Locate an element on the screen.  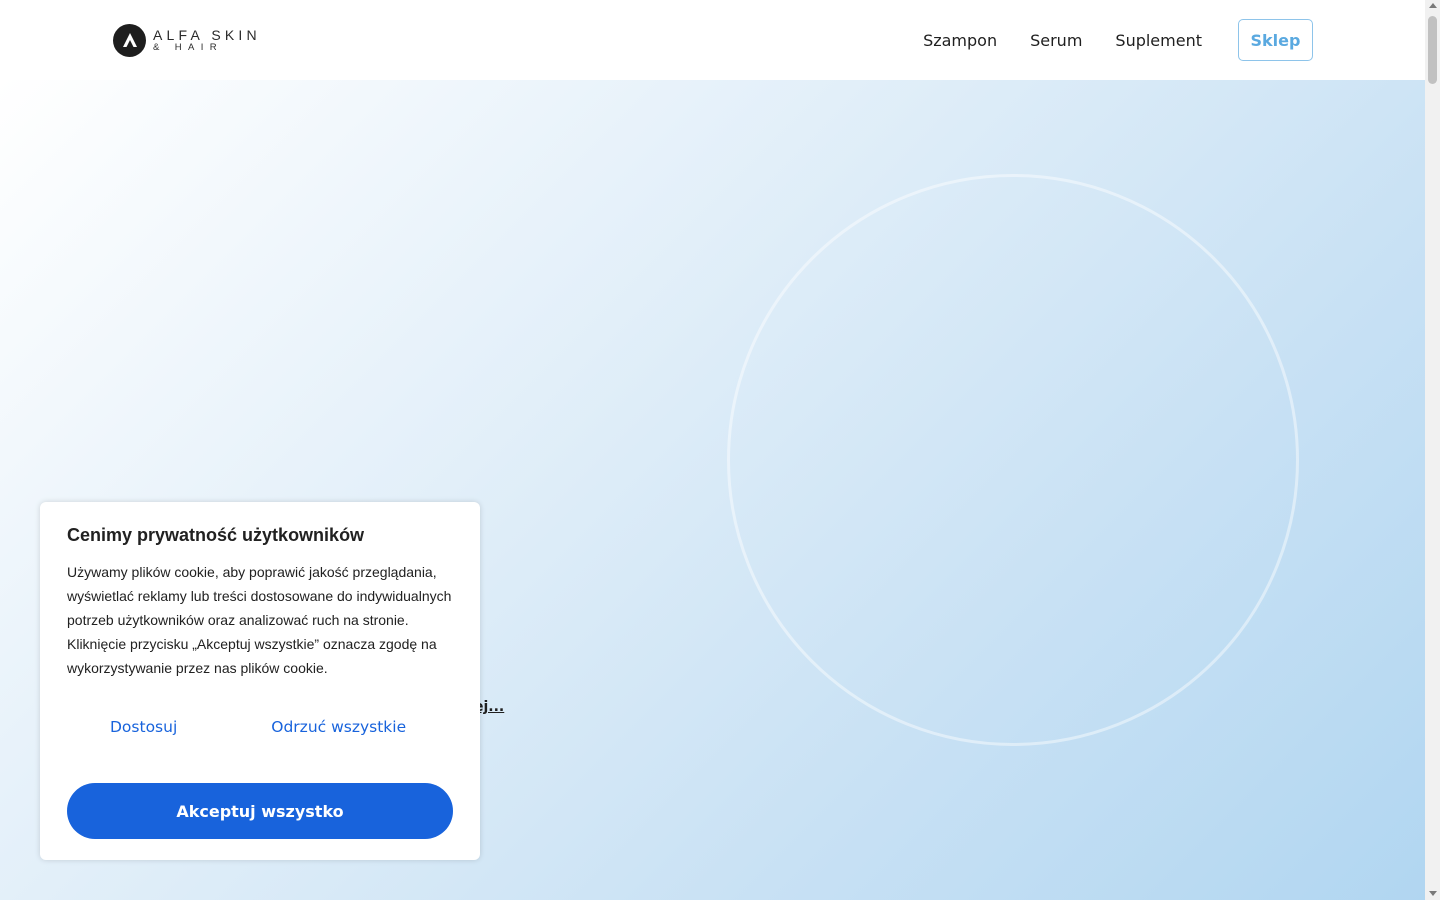
main-nav: Szampon Serum Suplement Sklep is located at coordinates (1118, 40).